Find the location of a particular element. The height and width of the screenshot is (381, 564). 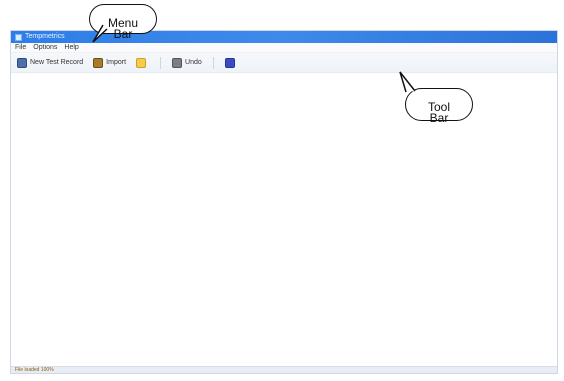

tool-bar-callout: Tool Bar is located at coordinates (436, 97).